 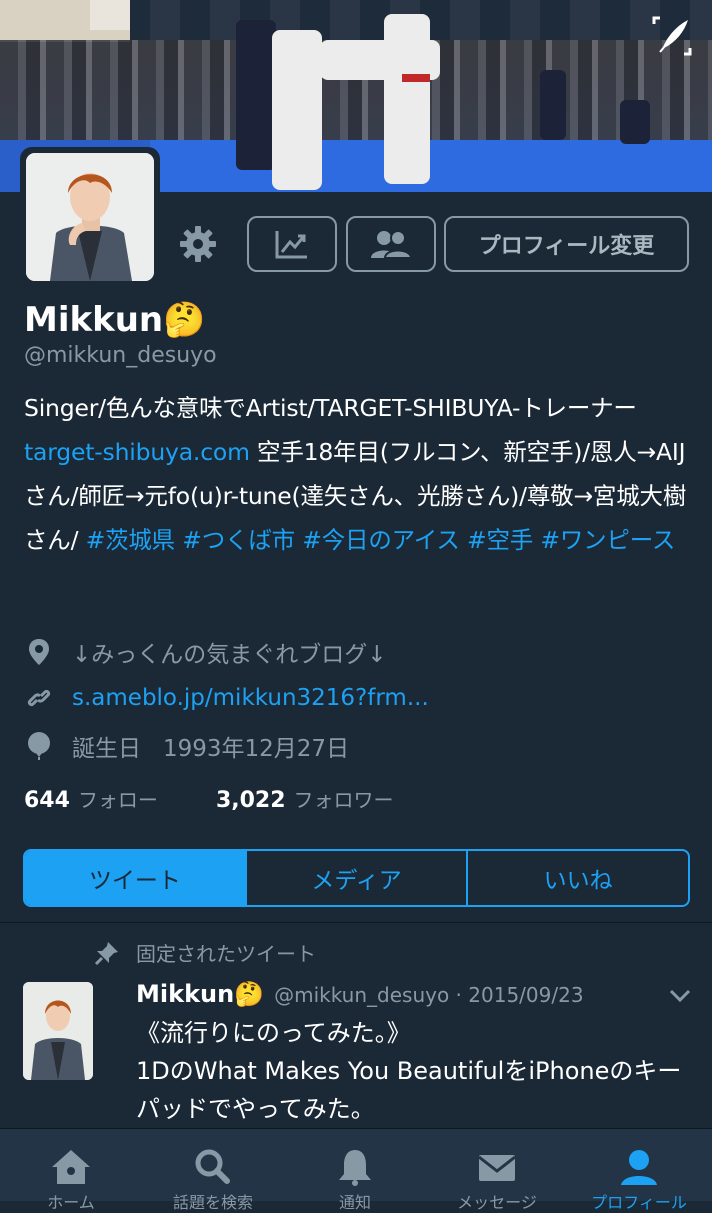 I want to click on nav-profile: プロフィール, so click(x=639, y=1170).